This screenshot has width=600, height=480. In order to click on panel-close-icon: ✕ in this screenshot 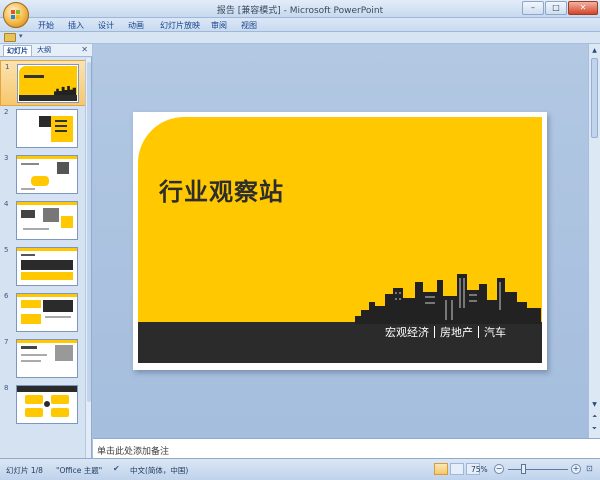, I will do `click(84, 49)`.